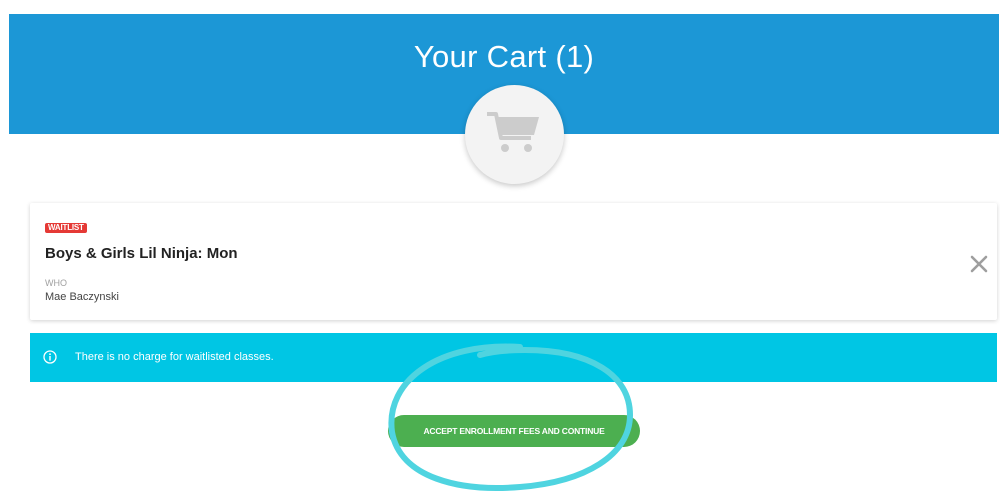 The width and height of the screenshot is (1000, 497). I want to click on accept-enrollment-button: ACCEPT ENROLLMENT FEES AND CONTINUE, so click(514, 431).